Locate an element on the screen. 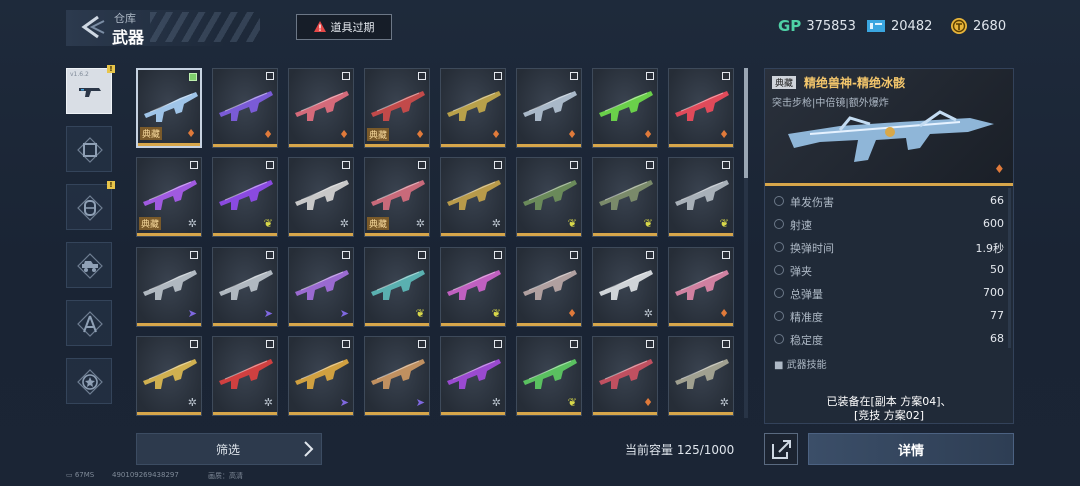 The image size is (1080, 486). currency-value: 2680 is located at coordinates (990, 26).